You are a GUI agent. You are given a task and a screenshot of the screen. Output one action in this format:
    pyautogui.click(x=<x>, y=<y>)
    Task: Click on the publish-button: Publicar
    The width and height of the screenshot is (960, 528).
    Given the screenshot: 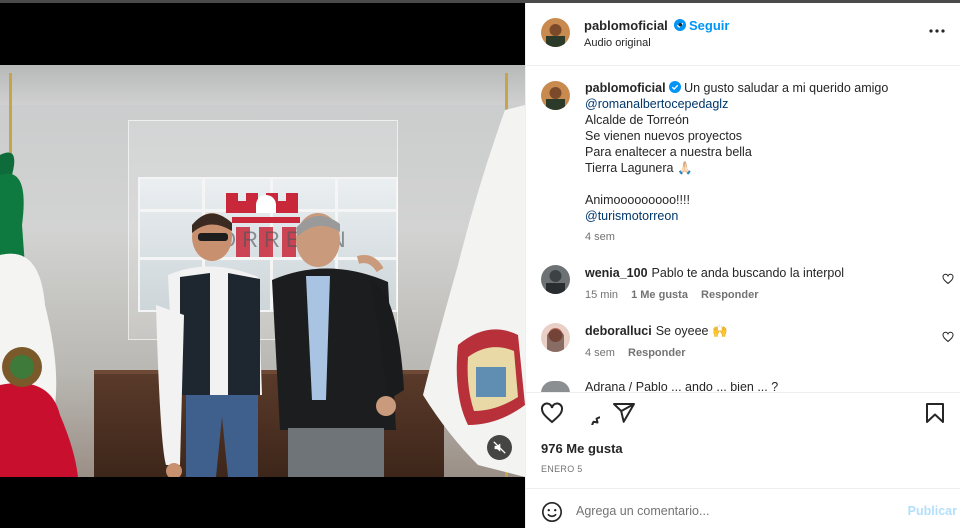 What is the action you would take?
    pyautogui.click(x=932, y=511)
    